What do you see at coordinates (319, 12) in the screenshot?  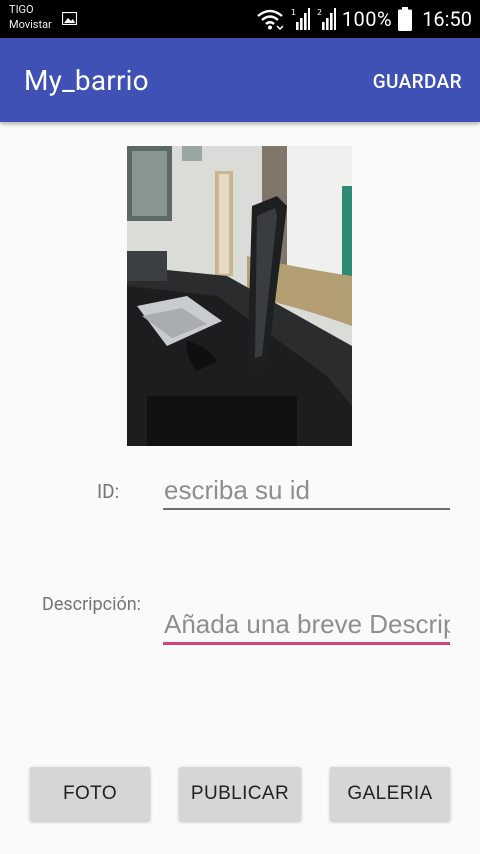 I see `svg-text: 2` at bounding box center [319, 12].